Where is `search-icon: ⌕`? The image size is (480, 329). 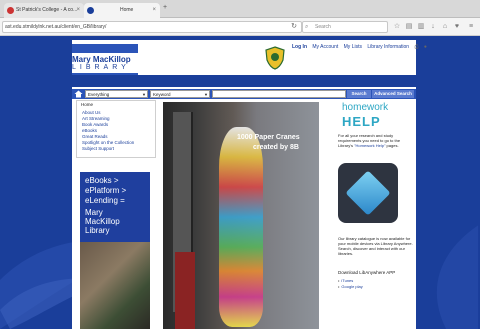 search-icon: ⌕ is located at coordinates (307, 27).